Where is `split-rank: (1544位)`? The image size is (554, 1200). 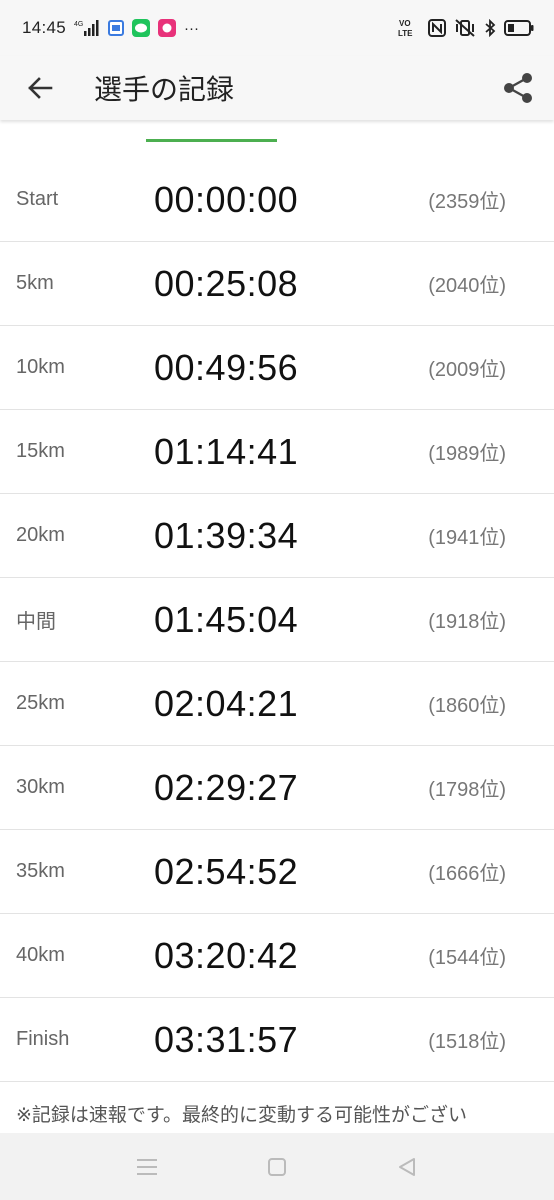 split-rank: (1544位) is located at coordinates (467, 958).